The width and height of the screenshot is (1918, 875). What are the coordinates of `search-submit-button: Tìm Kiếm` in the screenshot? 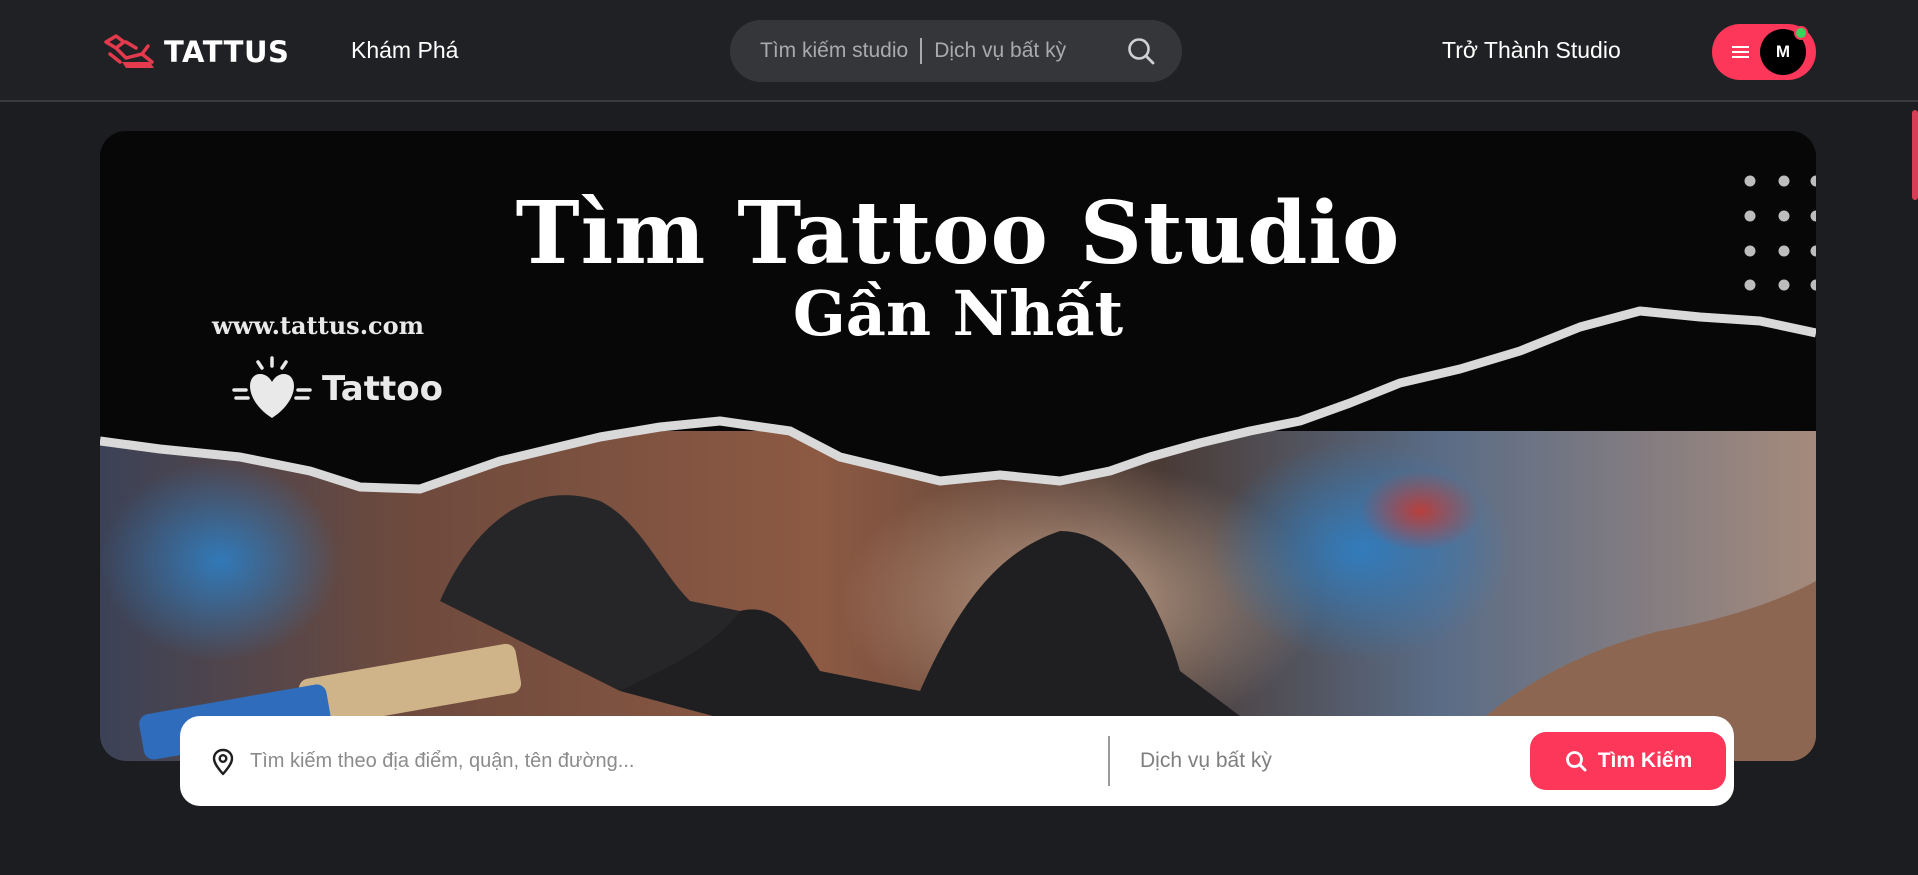 It's located at (1628, 761).